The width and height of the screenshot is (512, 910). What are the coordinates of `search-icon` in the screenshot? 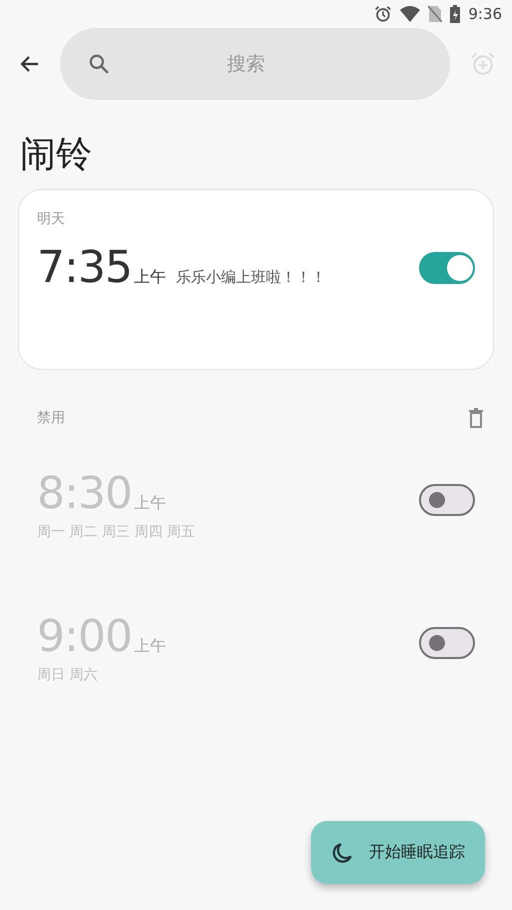 It's located at (99, 64).